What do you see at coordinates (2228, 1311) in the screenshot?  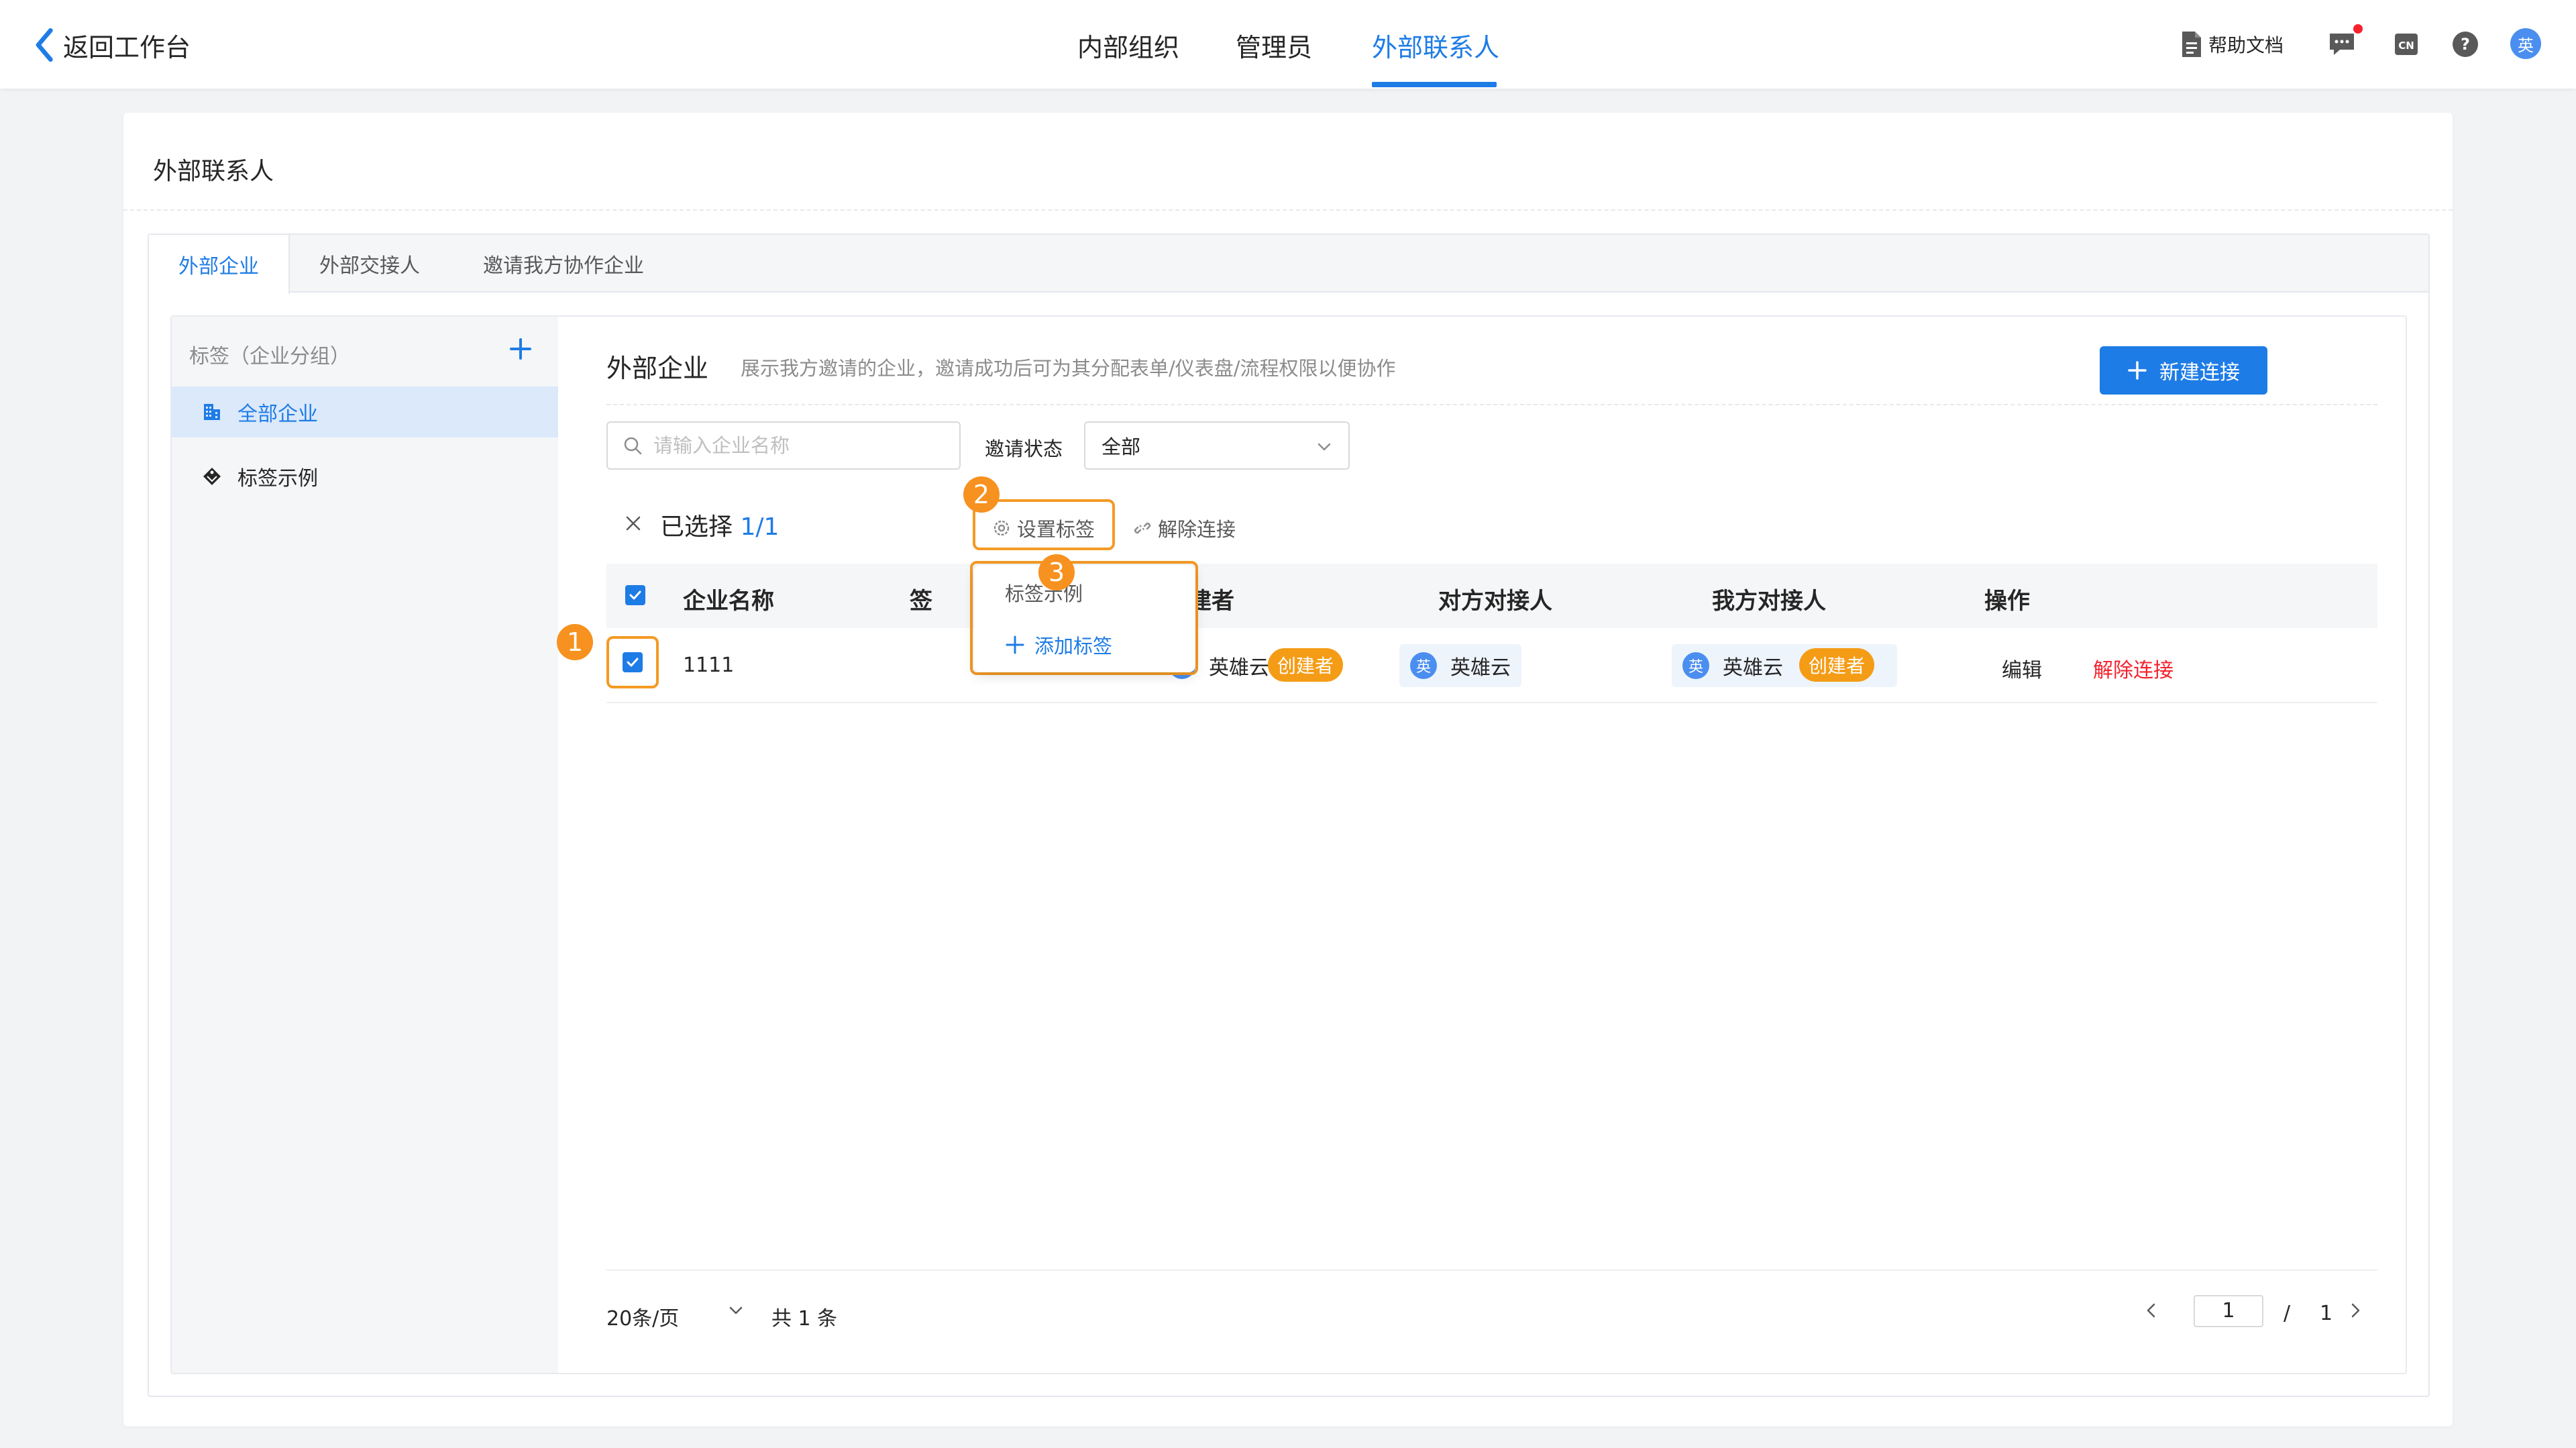 I see `page-number-input: 1` at bounding box center [2228, 1311].